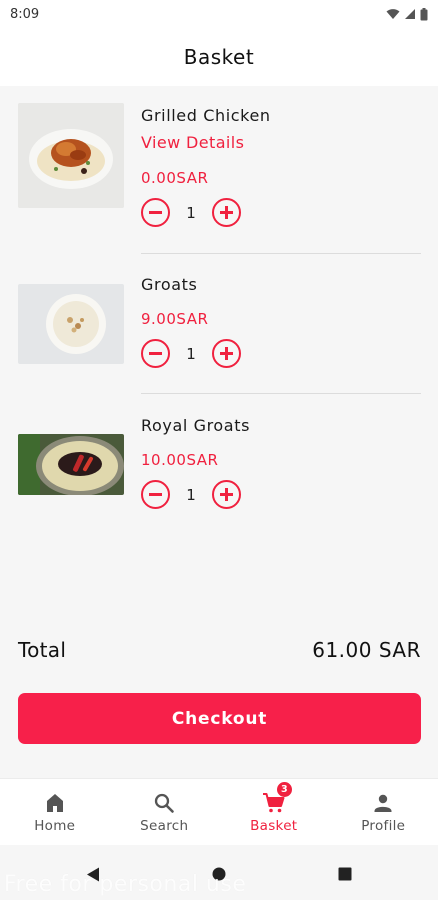 The image size is (438, 900). What do you see at coordinates (164, 825) in the screenshot?
I see `nav-label: Search` at bounding box center [164, 825].